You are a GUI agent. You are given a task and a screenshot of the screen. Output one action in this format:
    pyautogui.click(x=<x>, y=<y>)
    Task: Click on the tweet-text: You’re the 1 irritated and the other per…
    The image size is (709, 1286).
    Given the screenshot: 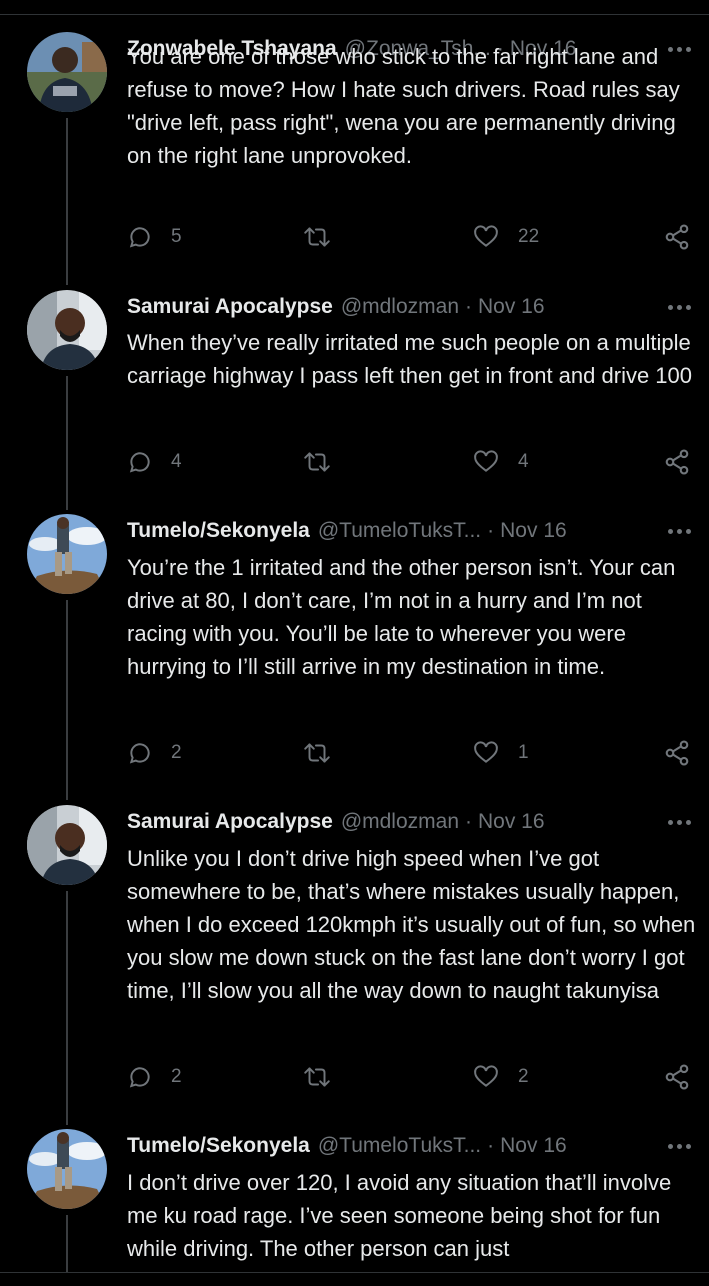 What is the action you would take?
    pyautogui.click(x=404, y=617)
    